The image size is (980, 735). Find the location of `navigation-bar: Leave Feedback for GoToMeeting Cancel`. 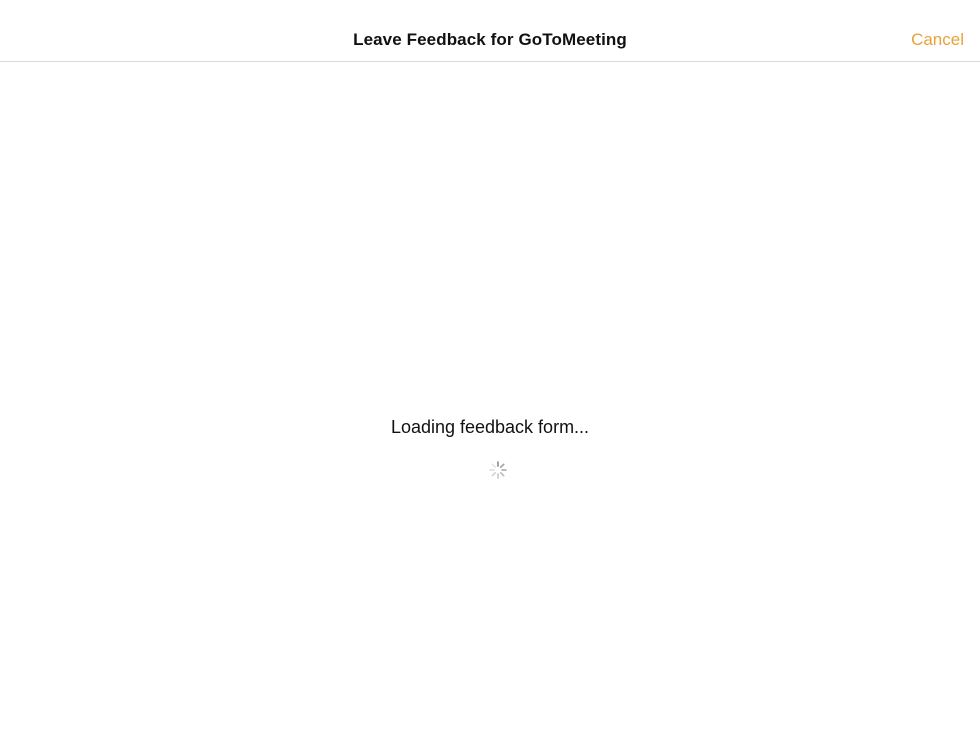

navigation-bar: Leave Feedback for GoToMeeting Cancel is located at coordinates (490, 31).